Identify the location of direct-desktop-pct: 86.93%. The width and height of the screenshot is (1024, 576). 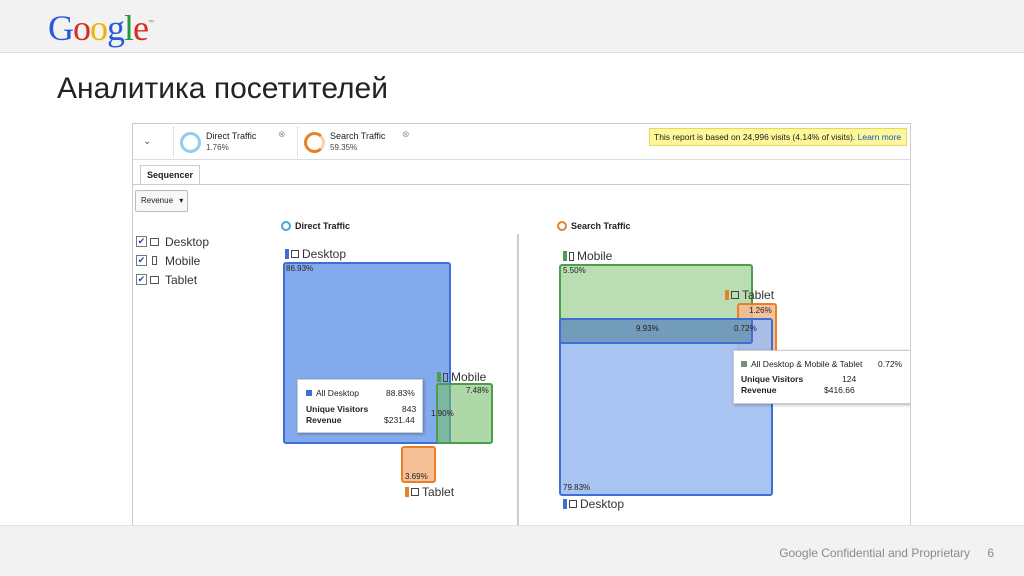
(300, 268).